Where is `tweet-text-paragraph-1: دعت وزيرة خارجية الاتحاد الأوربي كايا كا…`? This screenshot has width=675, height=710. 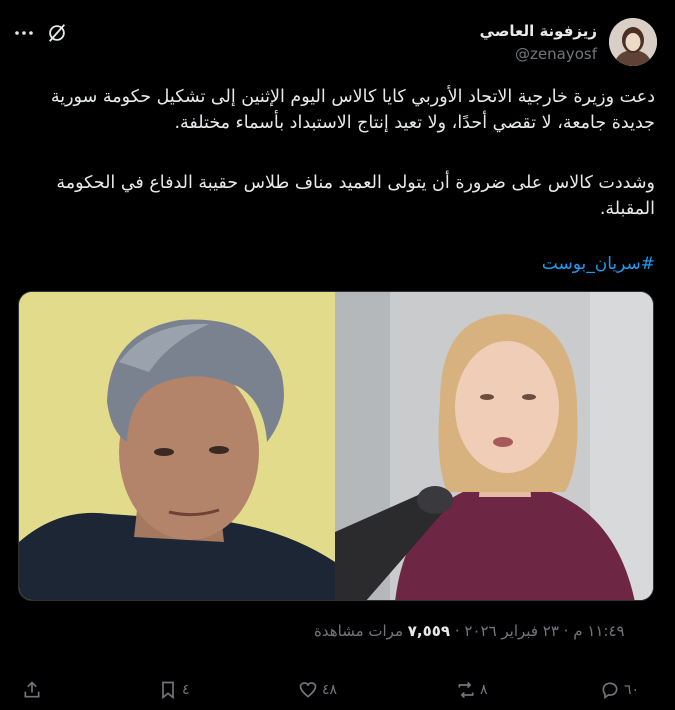 tweet-text-paragraph-1: دعت وزيرة خارجية الاتحاد الأوربي كايا كا… is located at coordinates (352, 110).